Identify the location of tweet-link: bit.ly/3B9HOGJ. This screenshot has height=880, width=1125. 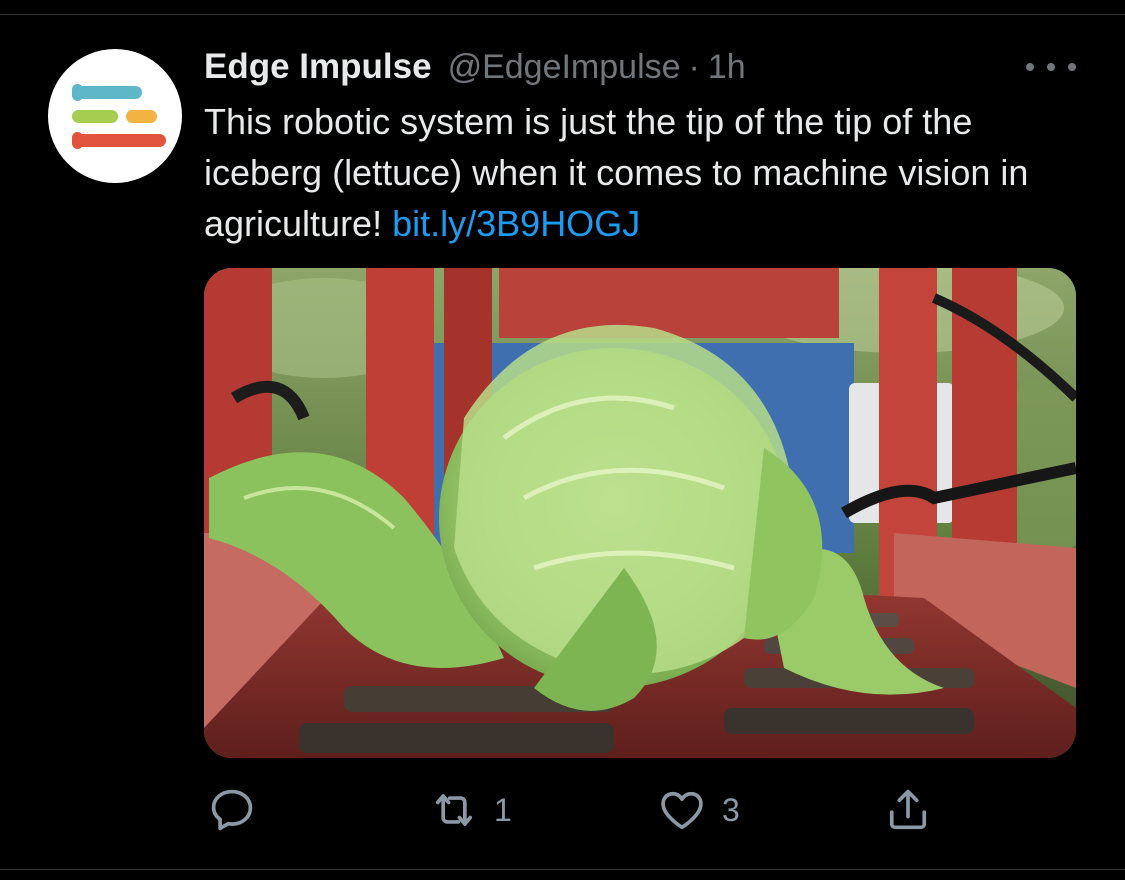
(516, 223).